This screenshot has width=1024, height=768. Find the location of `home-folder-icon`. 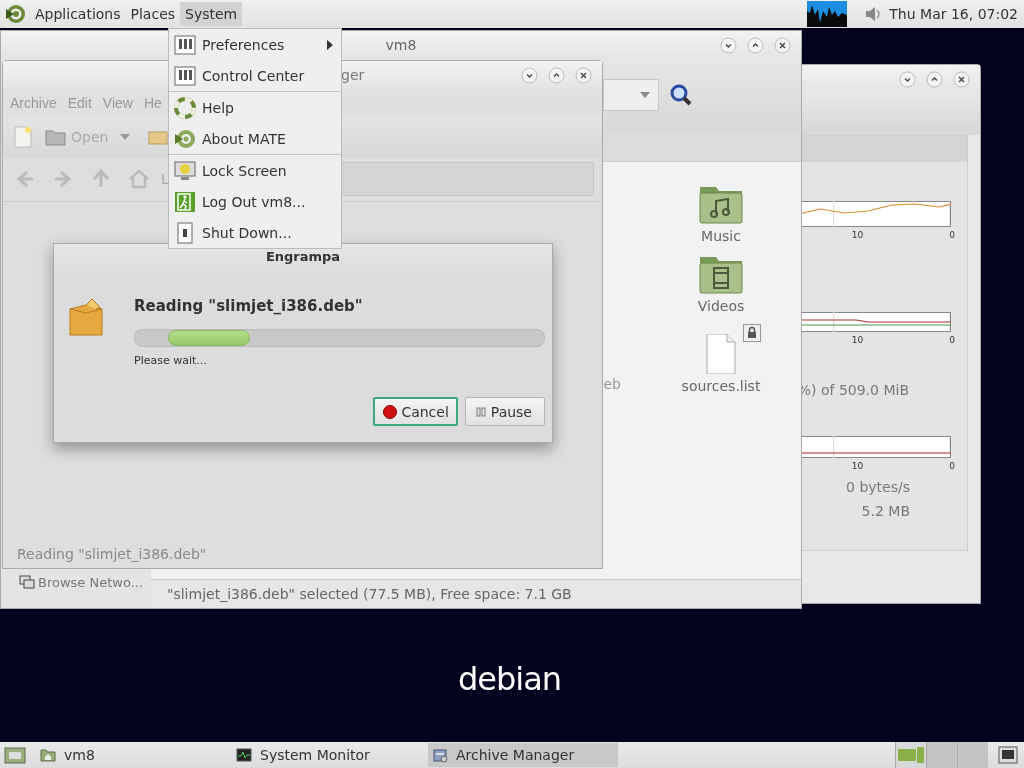

home-folder-icon is located at coordinates (48, 755).